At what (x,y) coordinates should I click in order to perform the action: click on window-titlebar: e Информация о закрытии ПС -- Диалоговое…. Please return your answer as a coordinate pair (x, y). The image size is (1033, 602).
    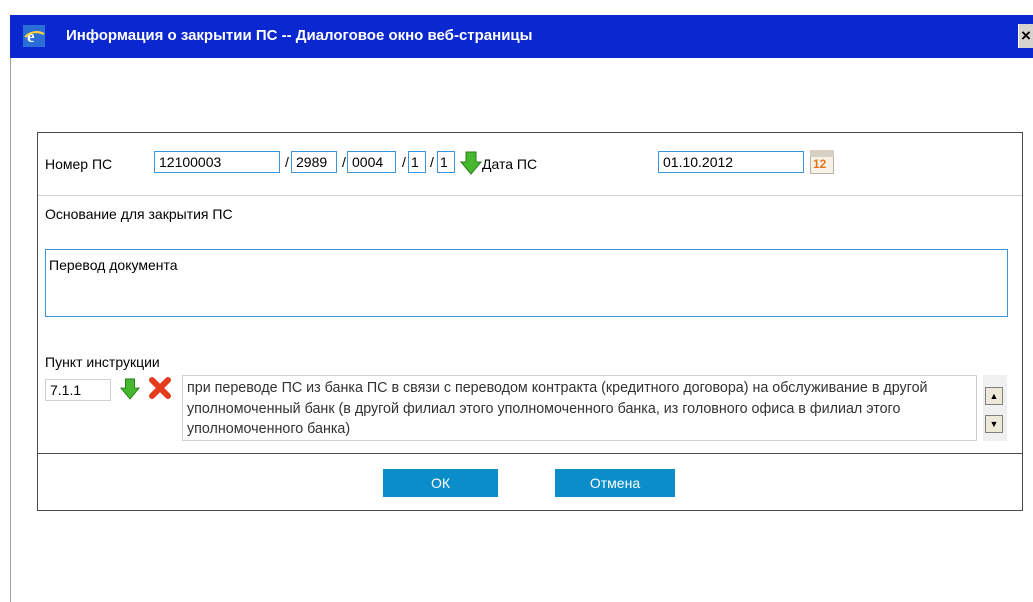
    Looking at the image, I should click on (521, 36).